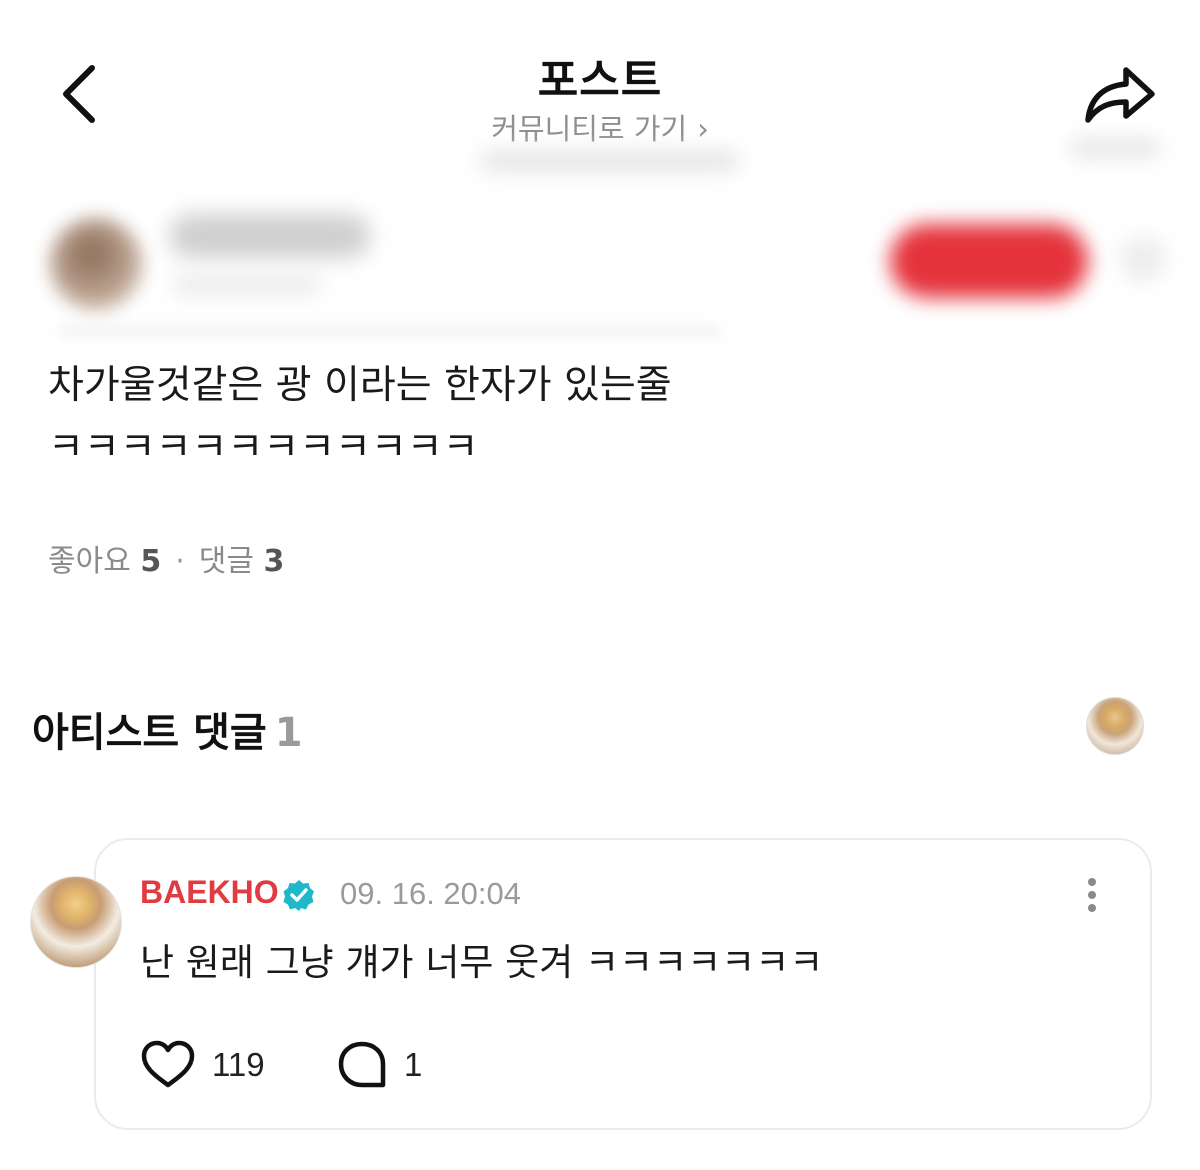 This screenshot has height=1170, width=1200. Describe the element at coordinates (89, 561) in the screenshot. I see `likes-label: 좋아요` at that location.